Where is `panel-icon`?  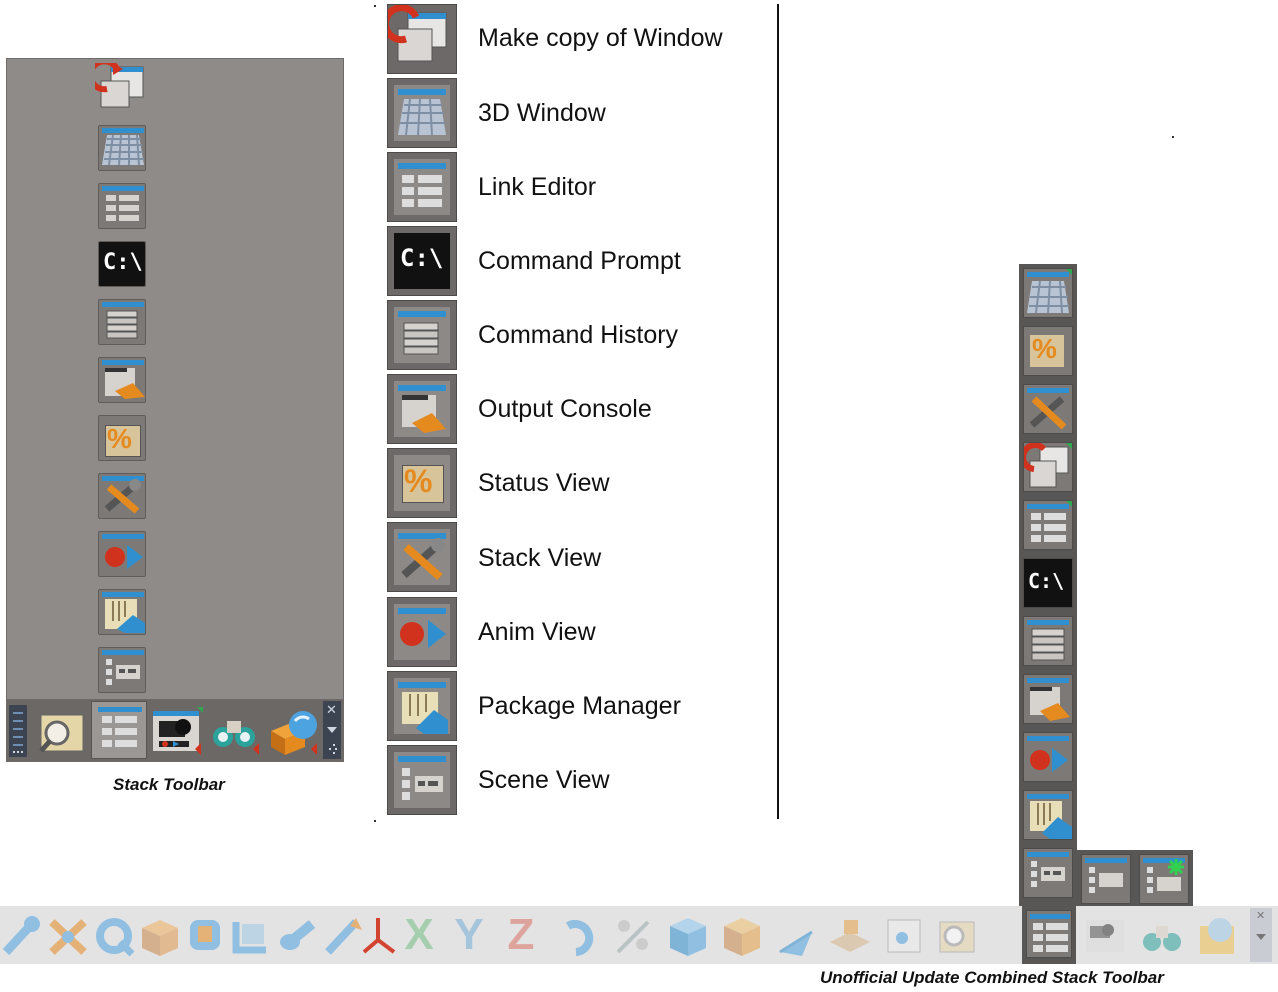 panel-icon is located at coordinates (251, 935).